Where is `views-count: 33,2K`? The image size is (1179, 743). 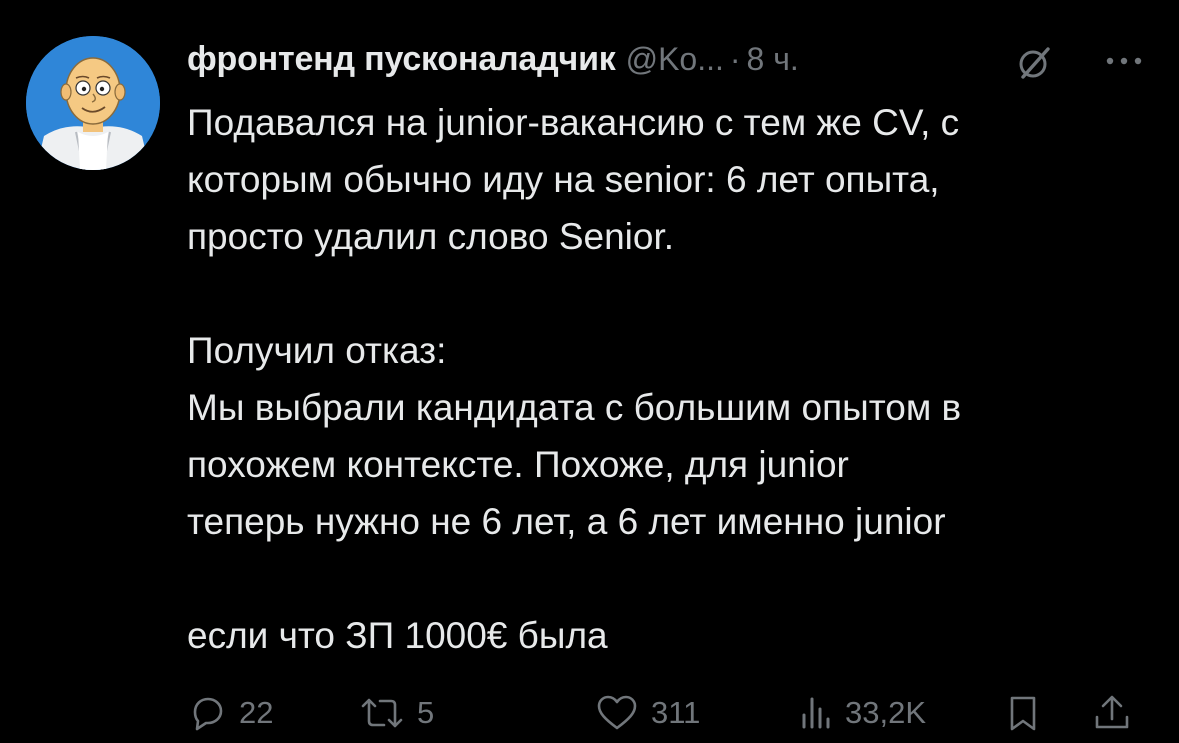
views-count: 33,2K is located at coordinates (886, 712).